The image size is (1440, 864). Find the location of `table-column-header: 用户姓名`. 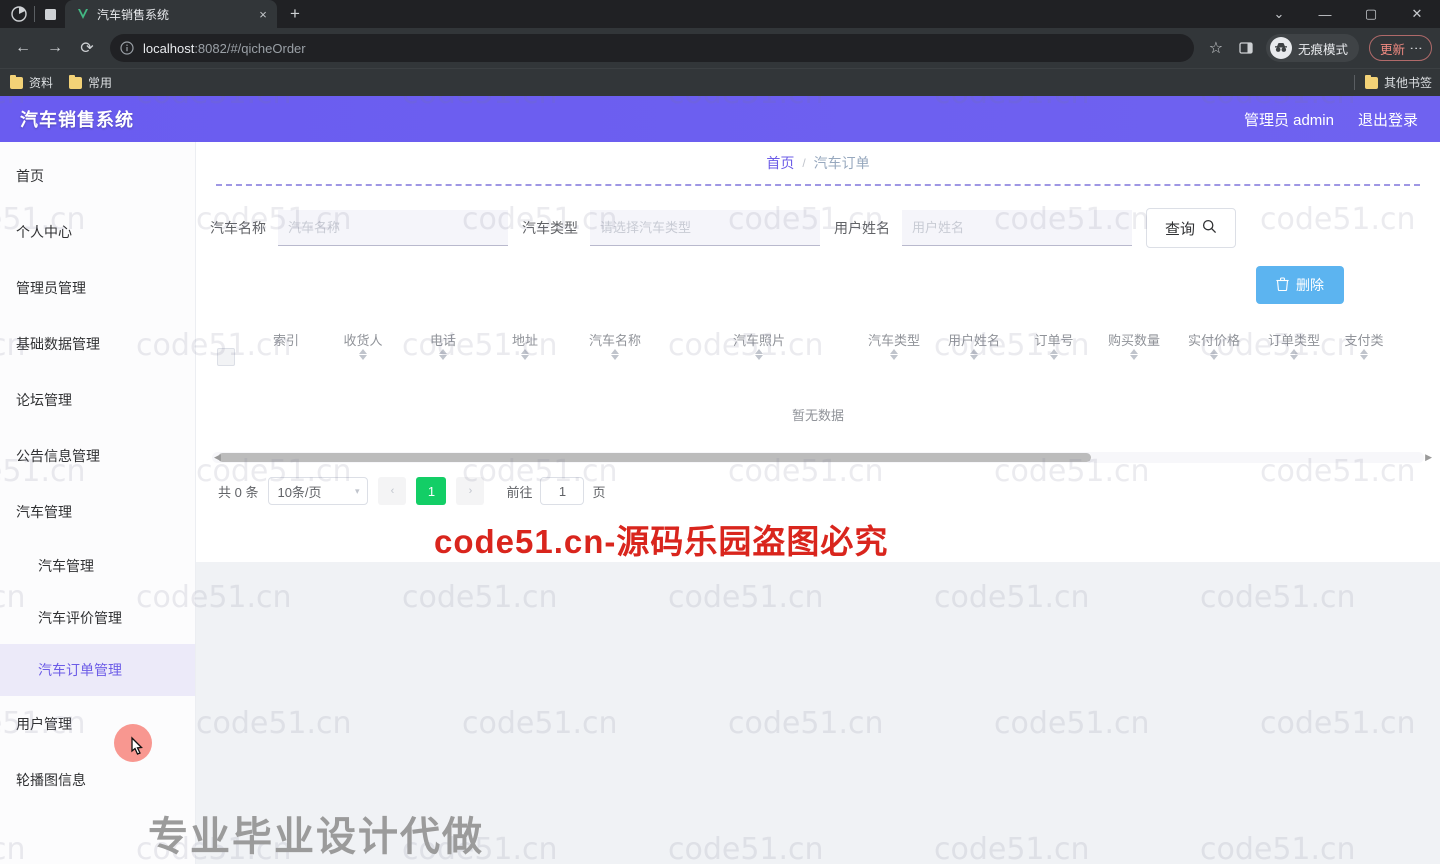

table-column-header: 用户姓名 is located at coordinates (974, 343).